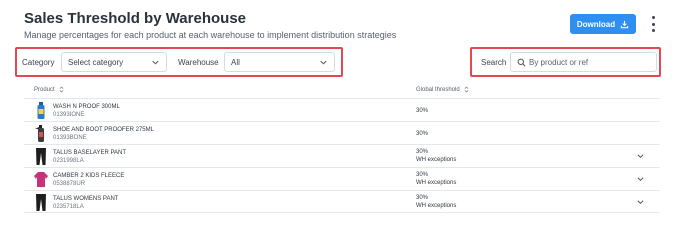  What do you see at coordinates (559, 62) in the screenshot?
I see `search-placeholder: By product or ref` at bounding box center [559, 62].